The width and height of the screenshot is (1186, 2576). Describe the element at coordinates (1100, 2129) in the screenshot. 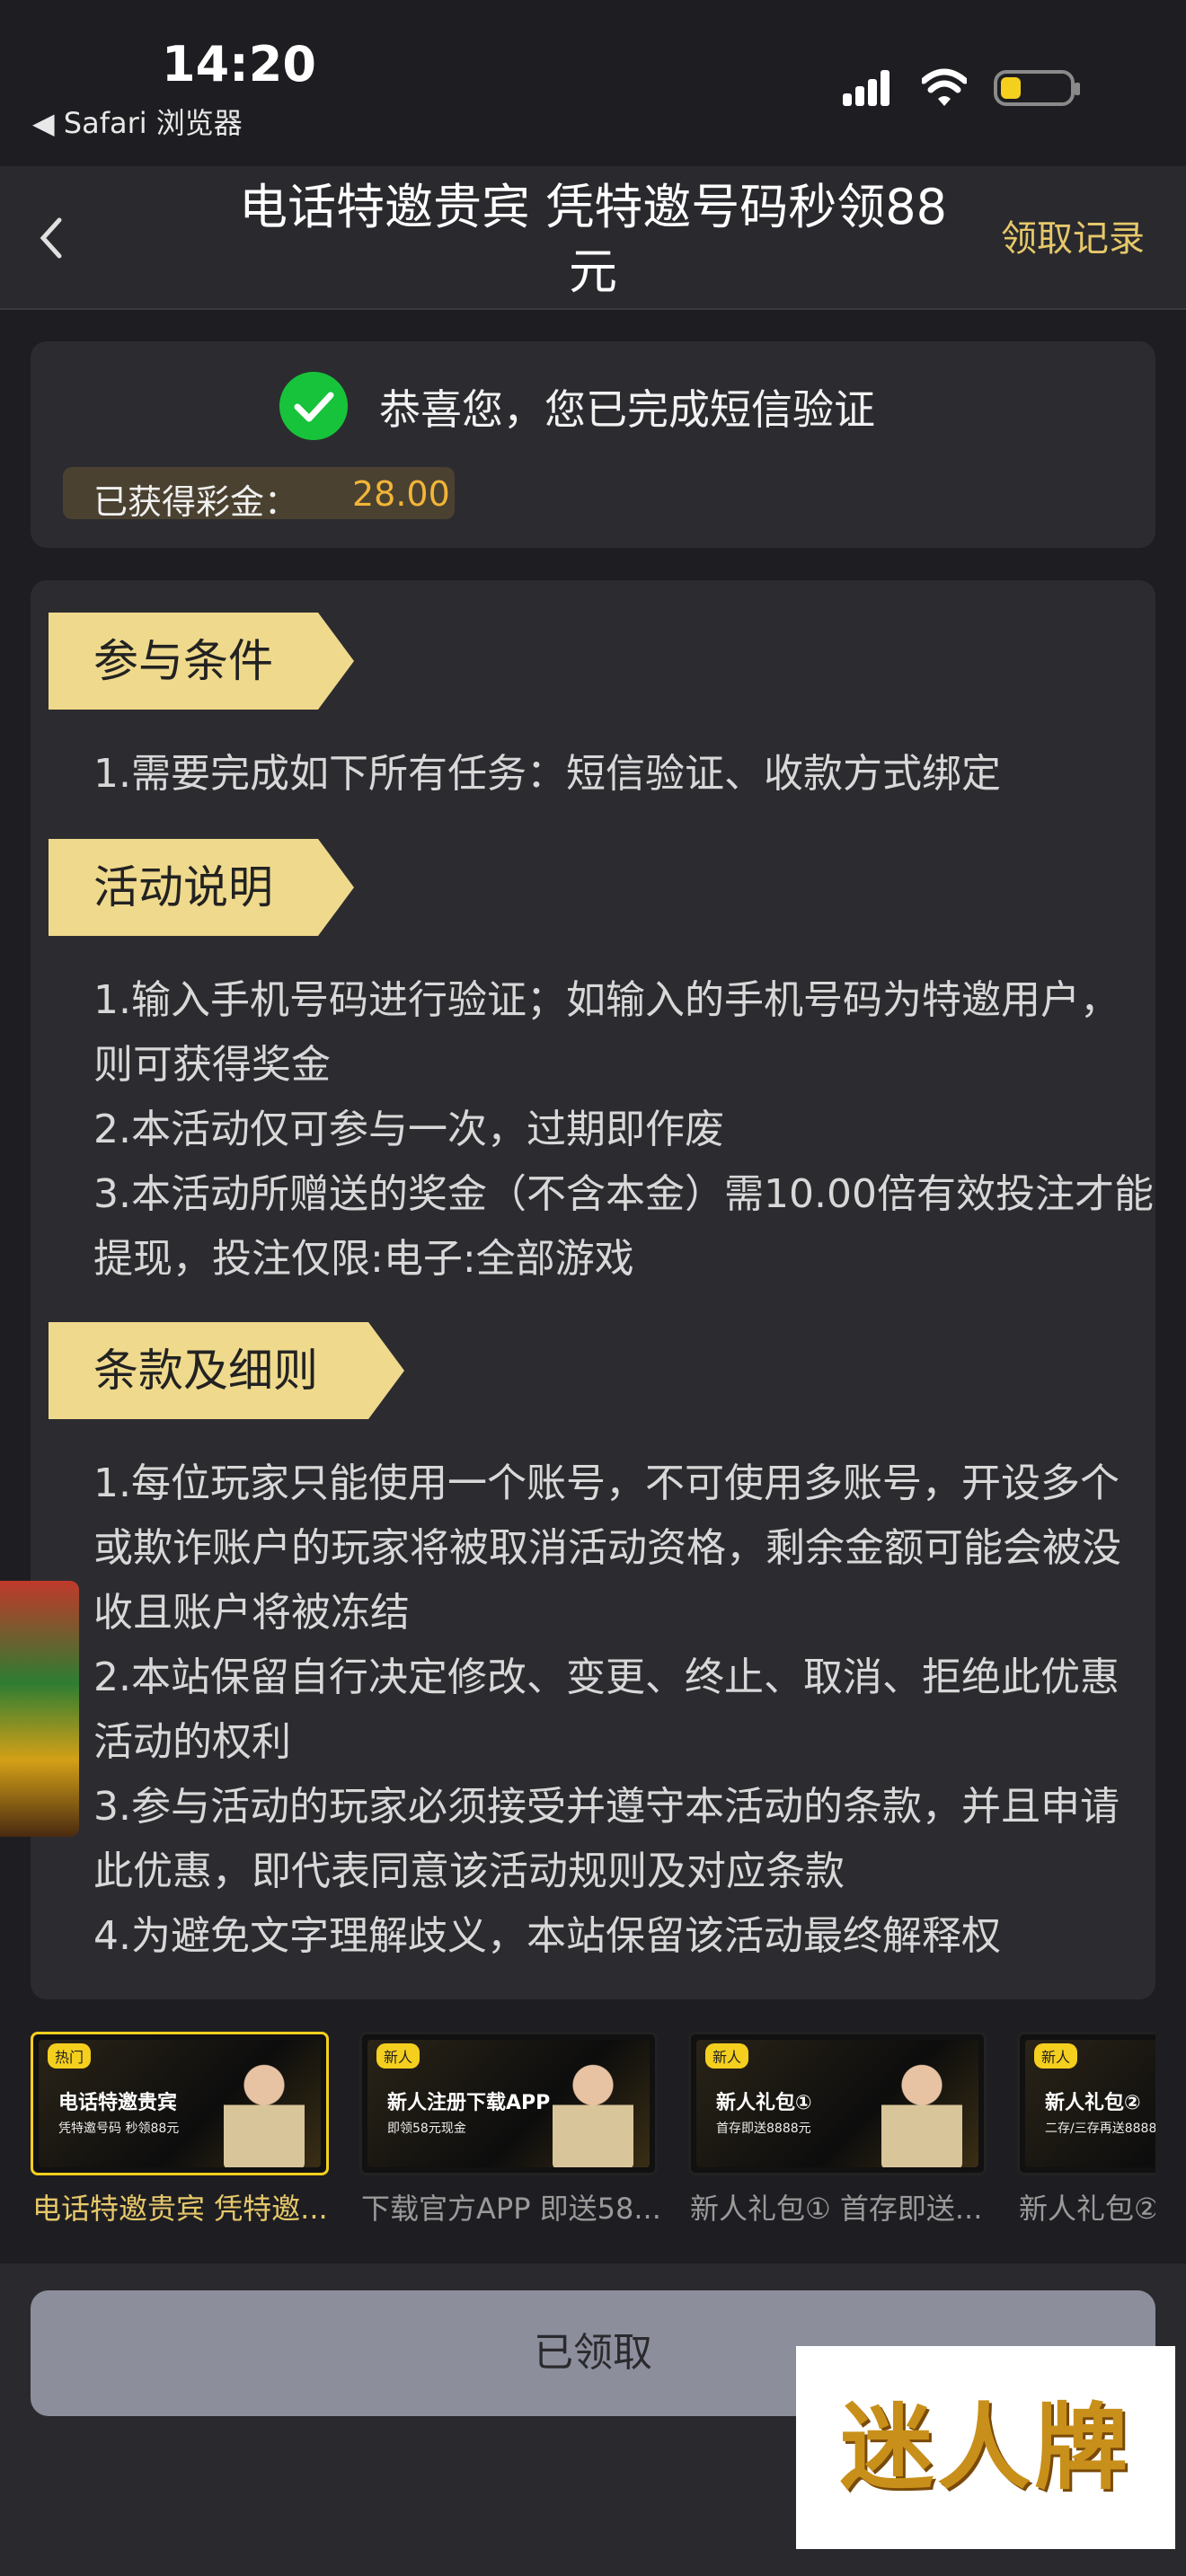

I see `banner-subtitle: 二存/三存再送8888元` at that location.